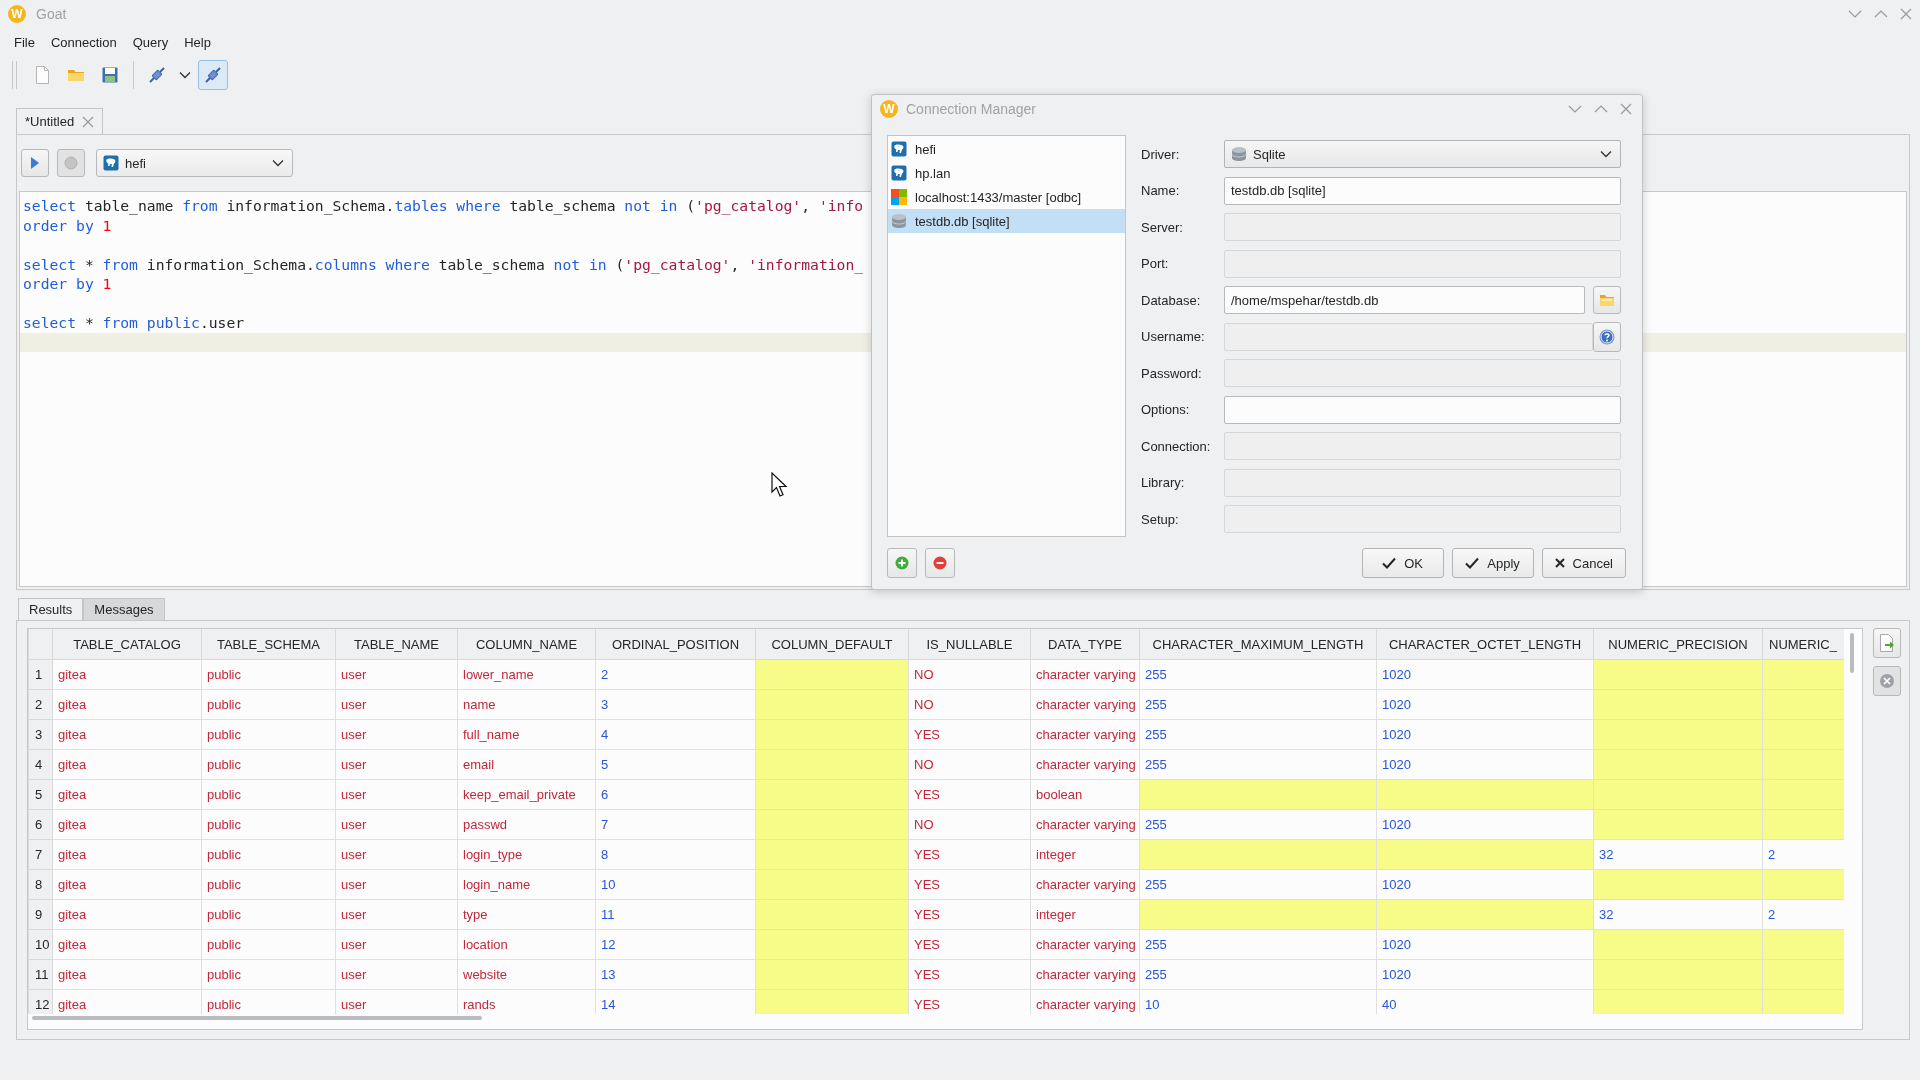  Describe the element at coordinates (526, 884) in the screenshot. I see `table-cell: login_name` at that location.